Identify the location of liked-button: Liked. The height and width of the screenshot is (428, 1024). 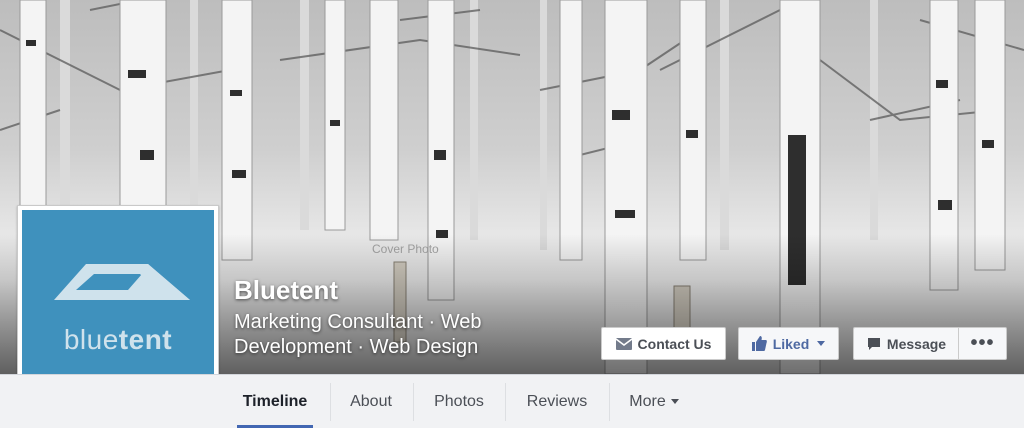
(788, 343).